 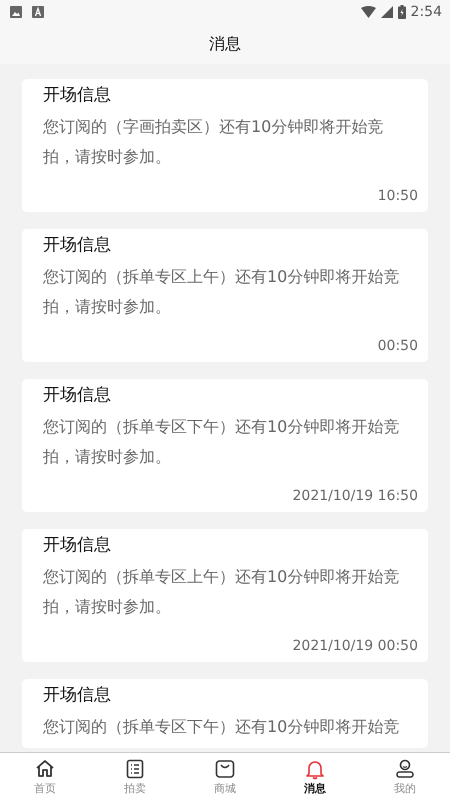 I want to click on message-text: 您订阅的（拆单专区下午）还有10分钟即将开始竞拍，请按时参加。, so click(x=221, y=442).